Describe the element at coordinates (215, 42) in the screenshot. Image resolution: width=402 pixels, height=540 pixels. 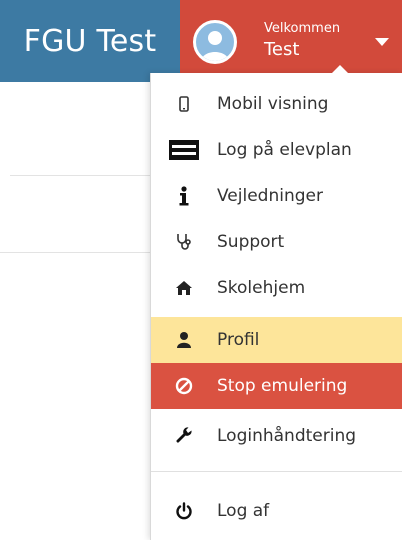
I see `user-avatar-icon` at that location.